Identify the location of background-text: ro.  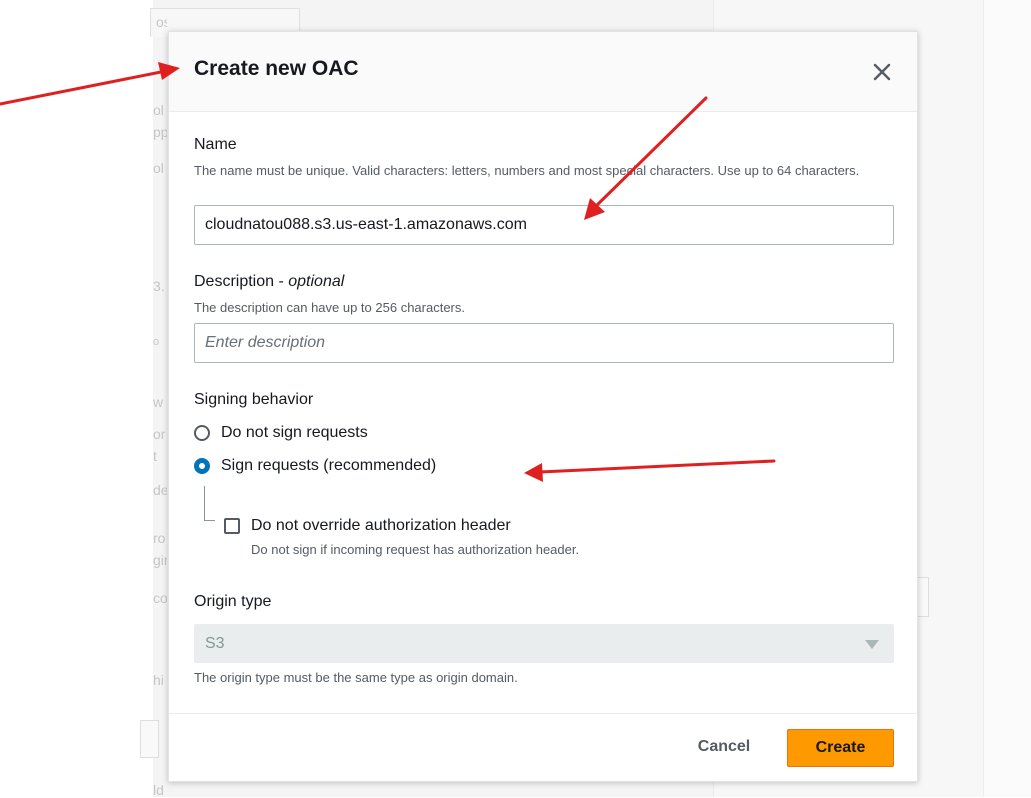
(159, 538).